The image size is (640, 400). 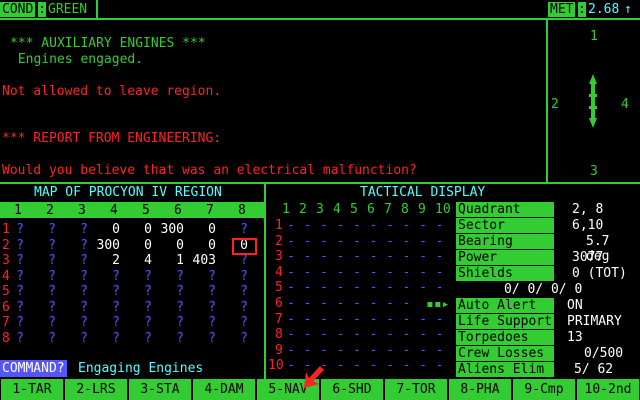 What do you see at coordinates (95, 389) in the screenshot?
I see `function-key-2: 2-LRS` at bounding box center [95, 389].